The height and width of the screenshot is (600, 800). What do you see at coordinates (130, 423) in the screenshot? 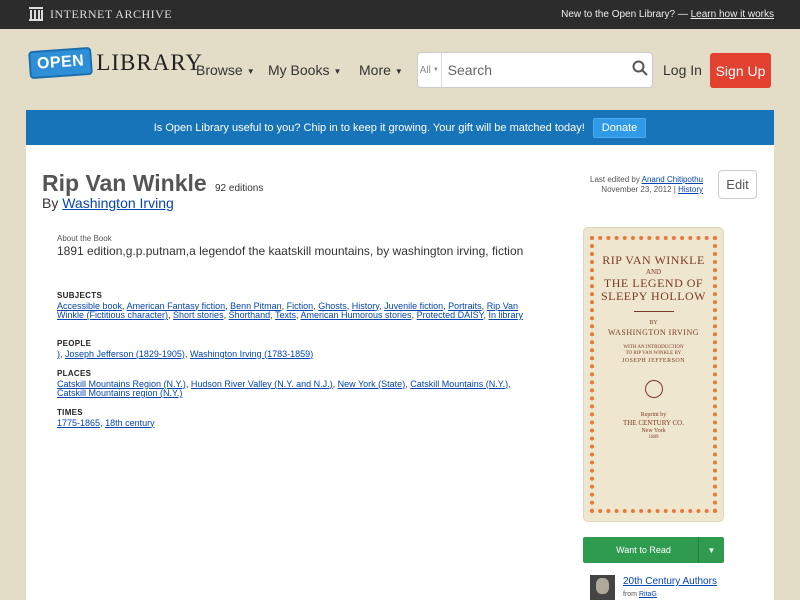
I see `time-link: 18th century` at bounding box center [130, 423].